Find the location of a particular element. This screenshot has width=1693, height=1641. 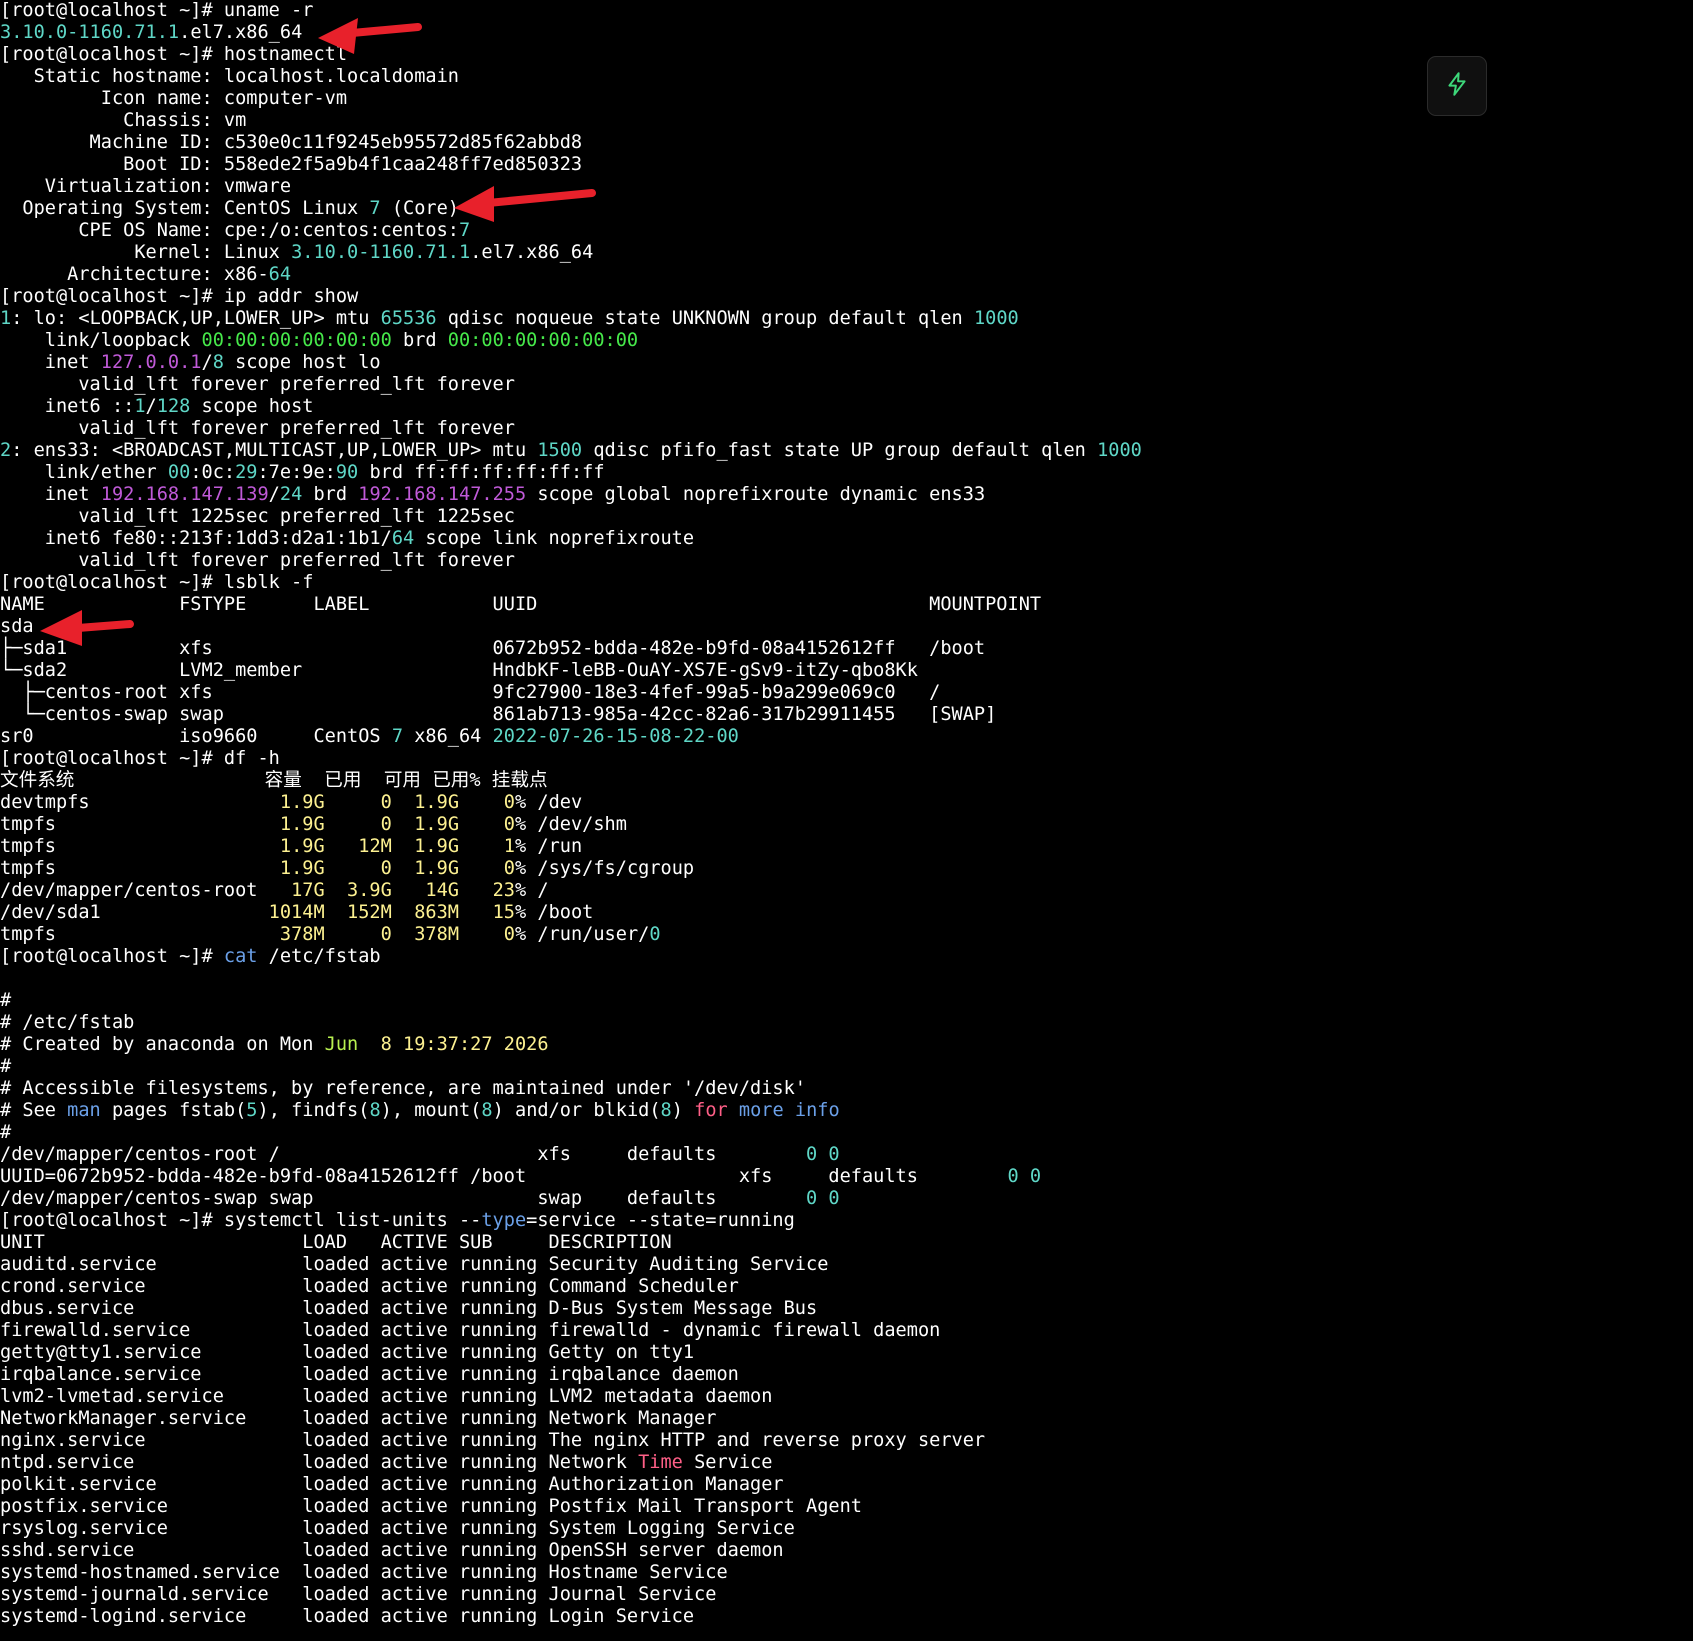

terminal-line: # is located at coordinates (846, 1067).